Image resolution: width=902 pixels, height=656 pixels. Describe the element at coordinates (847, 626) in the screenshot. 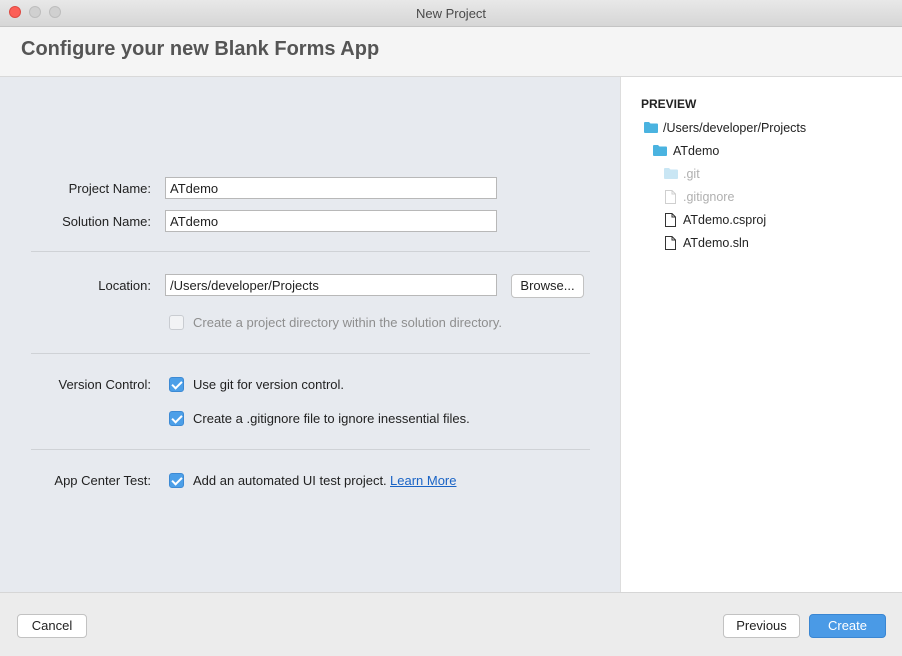

I see `create-button: Create` at that location.